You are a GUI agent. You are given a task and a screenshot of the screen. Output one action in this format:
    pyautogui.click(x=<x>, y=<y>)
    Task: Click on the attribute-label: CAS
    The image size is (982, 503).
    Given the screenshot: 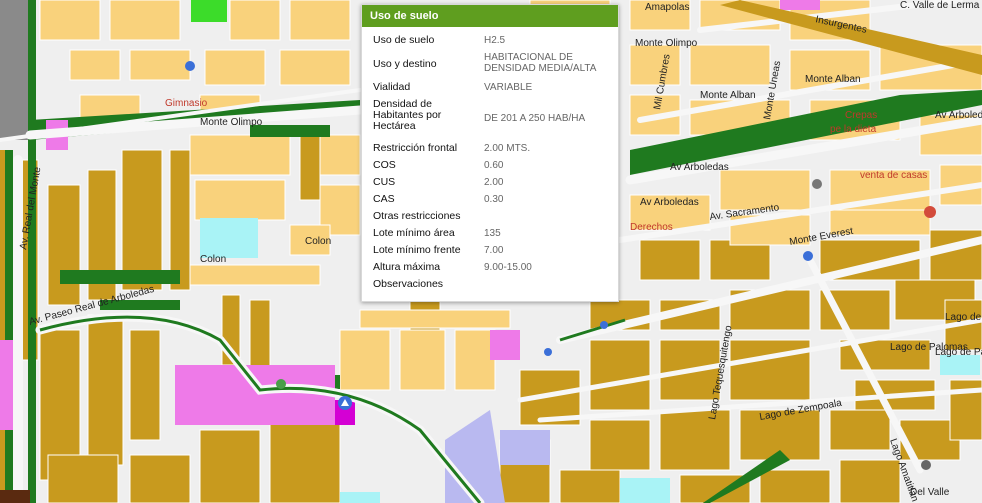 What is the action you would take?
    pyautogui.click(x=384, y=199)
    